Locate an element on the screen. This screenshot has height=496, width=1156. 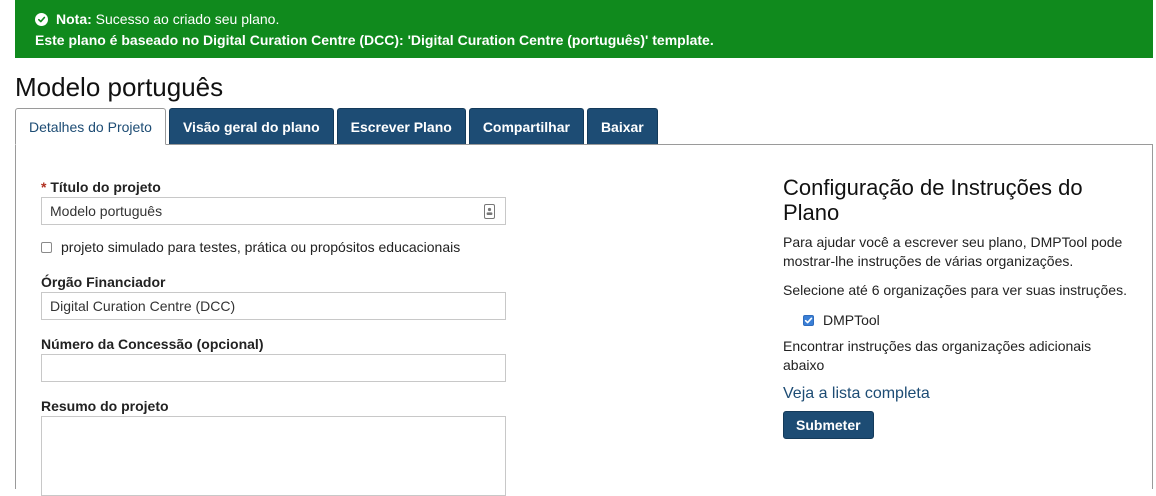
funder-value: Digital Curation Centre (DCC) is located at coordinates (143, 306).